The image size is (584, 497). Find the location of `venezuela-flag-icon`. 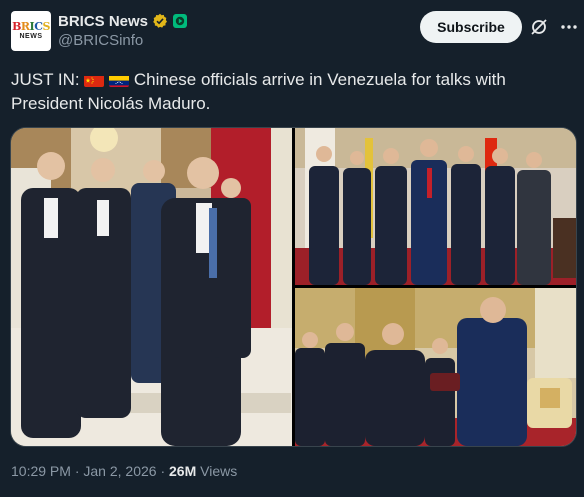

venezuela-flag-icon is located at coordinates (119, 80).